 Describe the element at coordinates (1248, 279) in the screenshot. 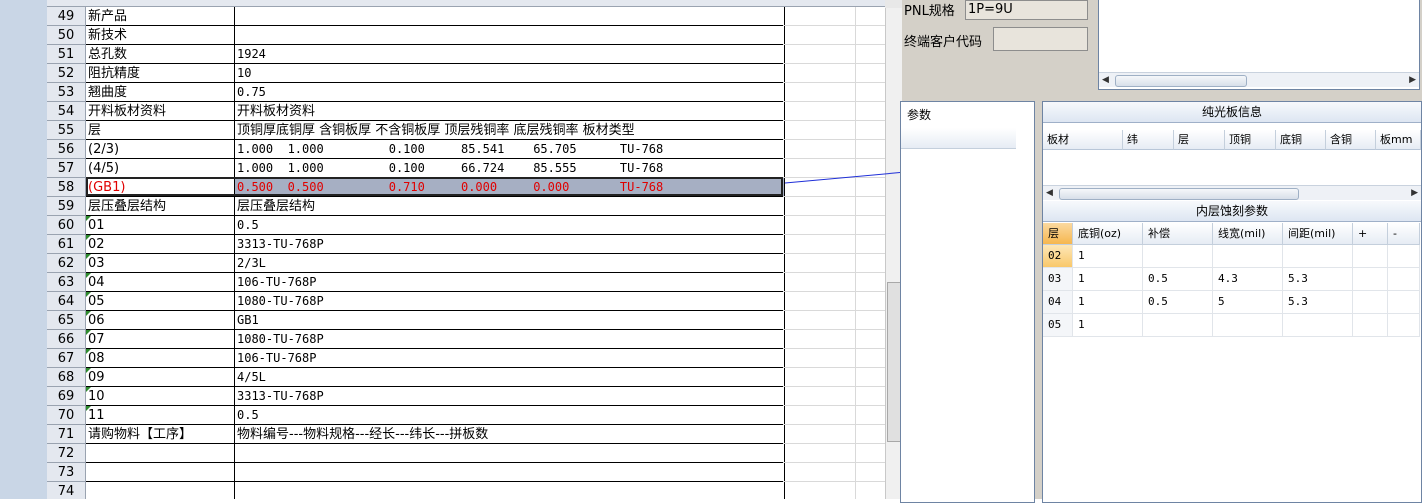

I see `inner-etch-cell-width: 4.3` at that location.